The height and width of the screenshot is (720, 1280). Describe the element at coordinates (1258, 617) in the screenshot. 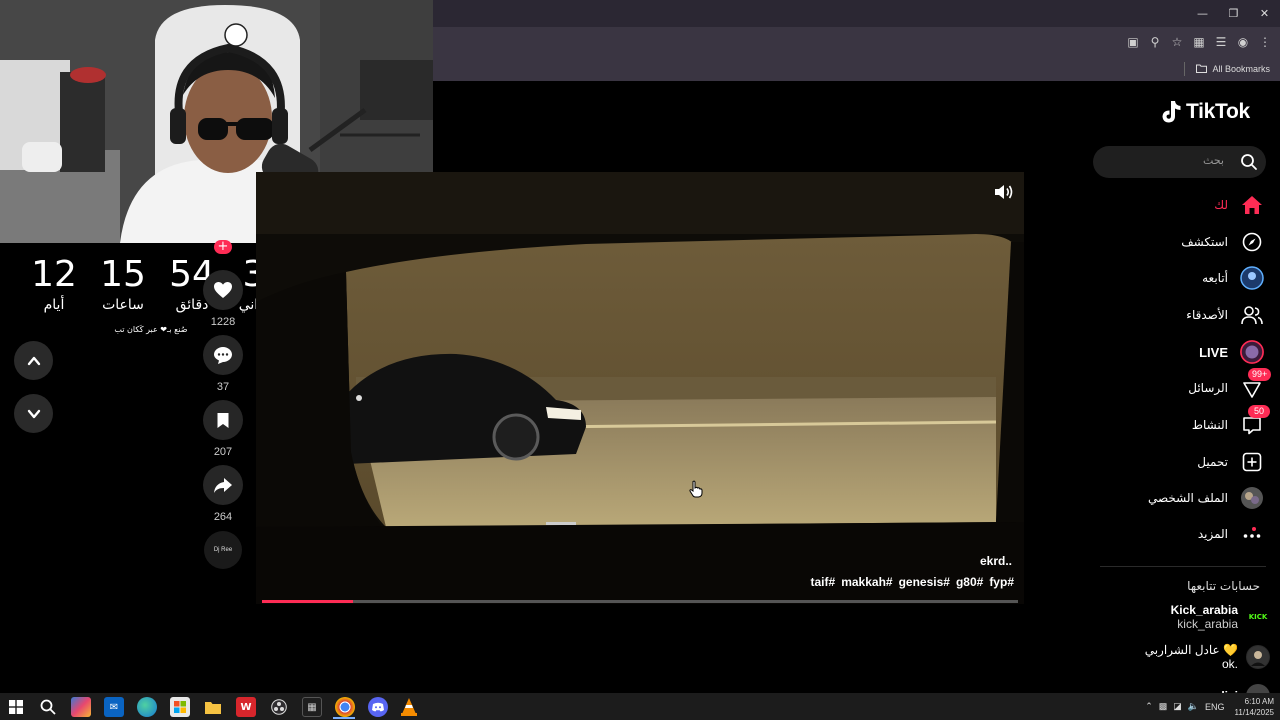

I see `kick-avatar: KICK` at that location.